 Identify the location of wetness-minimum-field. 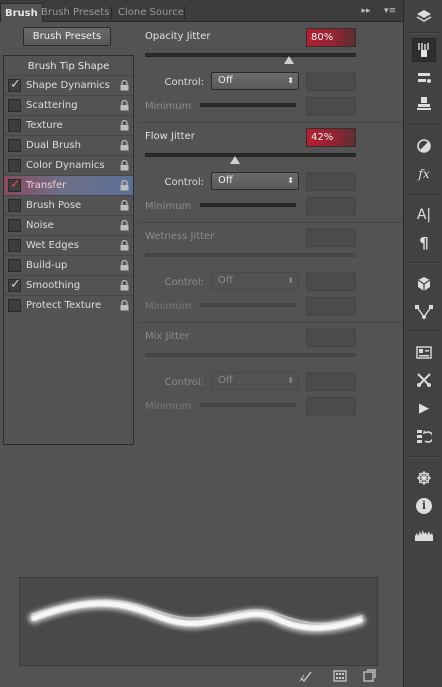
(331, 306).